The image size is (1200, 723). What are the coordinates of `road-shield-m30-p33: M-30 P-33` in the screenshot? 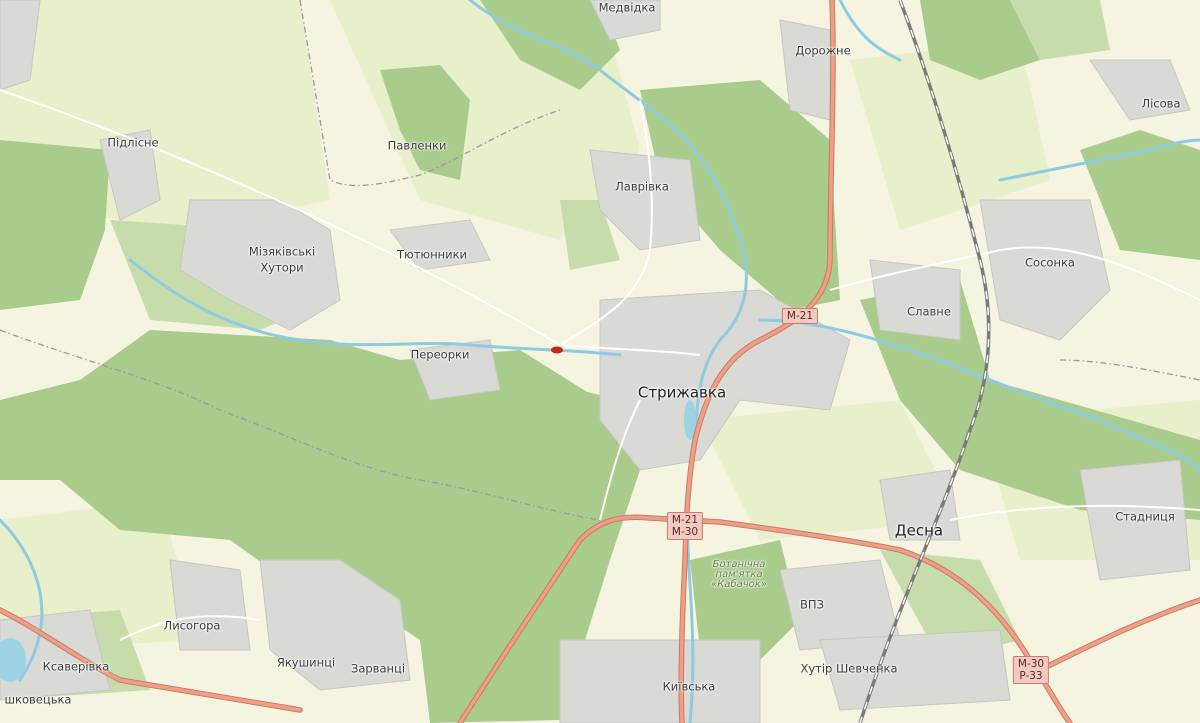 It's located at (1031, 670).